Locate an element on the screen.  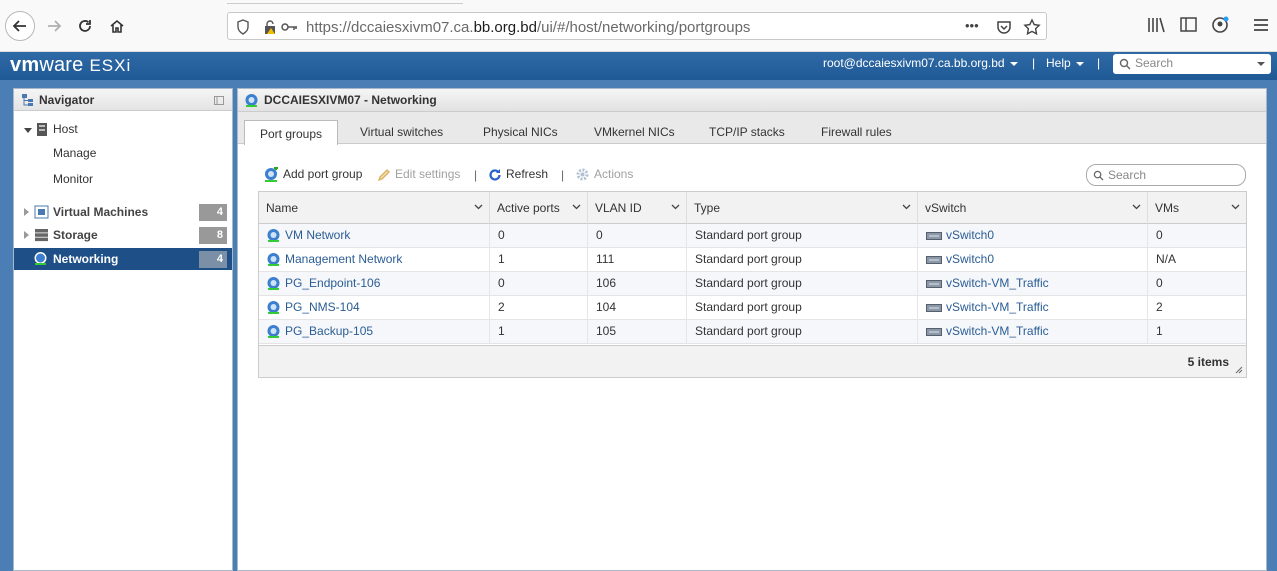
tab-physical-nics: Physical NICs is located at coordinates (520, 132).